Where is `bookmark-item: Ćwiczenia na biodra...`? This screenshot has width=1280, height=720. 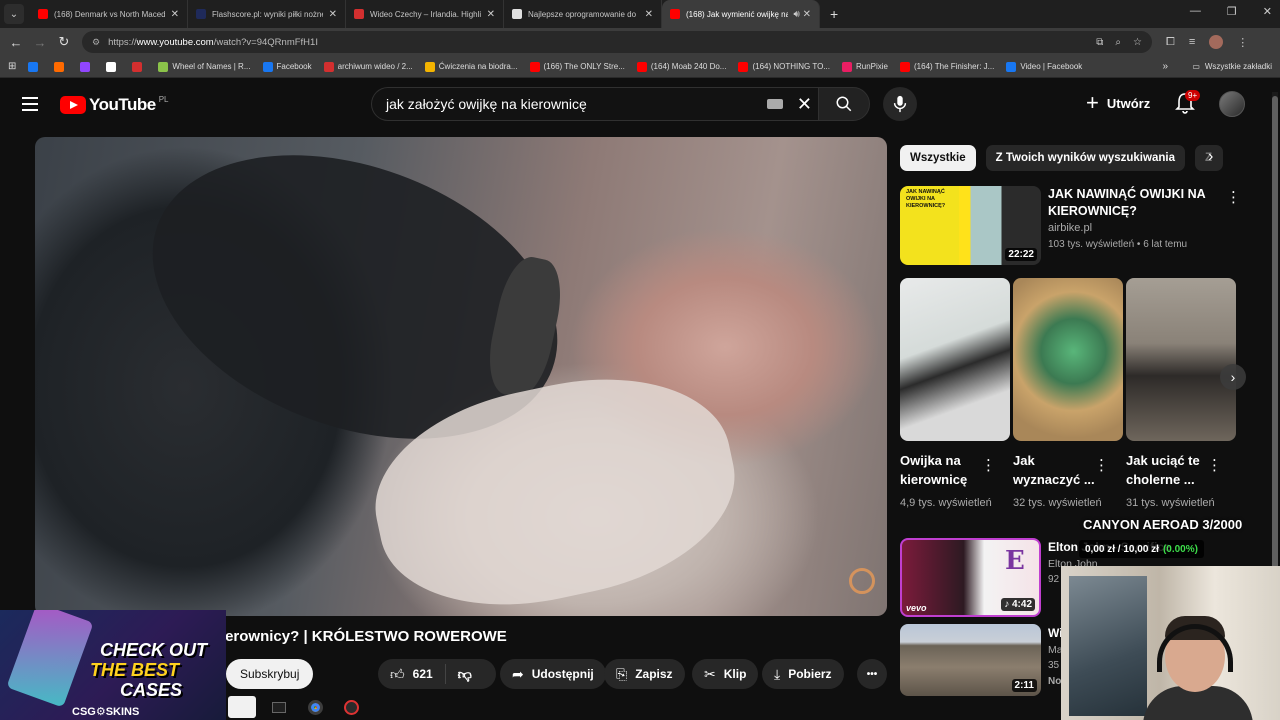
bookmark-item: Ćwiczenia na biodra... is located at coordinates (471, 66).